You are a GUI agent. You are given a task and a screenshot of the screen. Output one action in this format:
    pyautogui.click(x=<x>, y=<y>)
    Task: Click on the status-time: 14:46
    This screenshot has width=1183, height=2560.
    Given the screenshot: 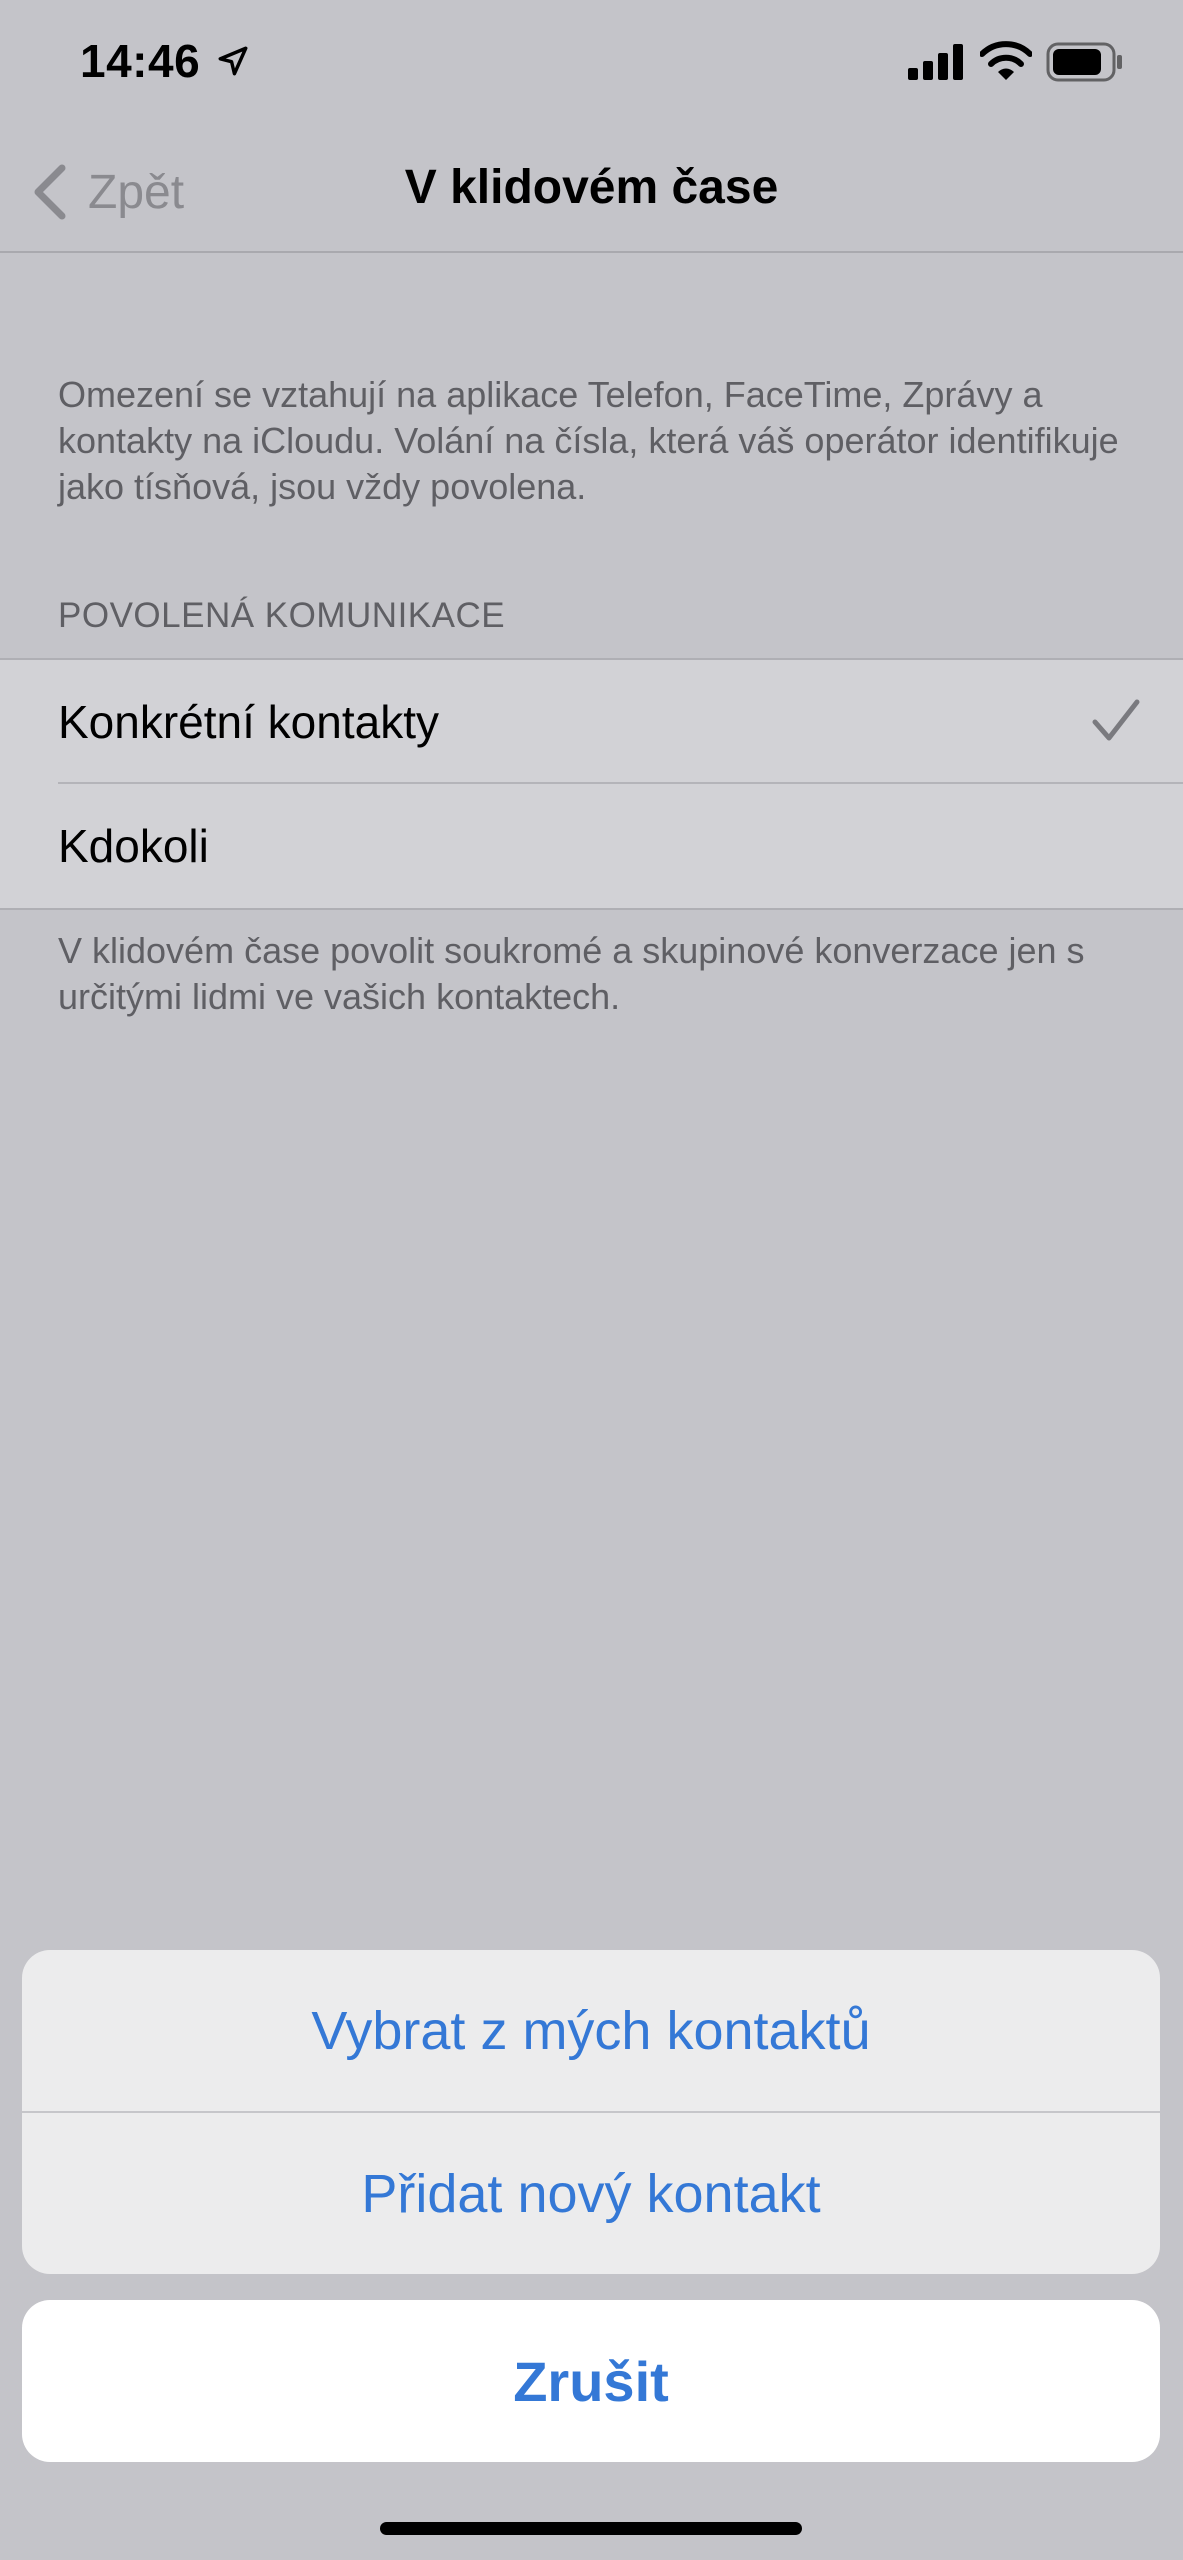 What is the action you would take?
    pyautogui.click(x=140, y=61)
    